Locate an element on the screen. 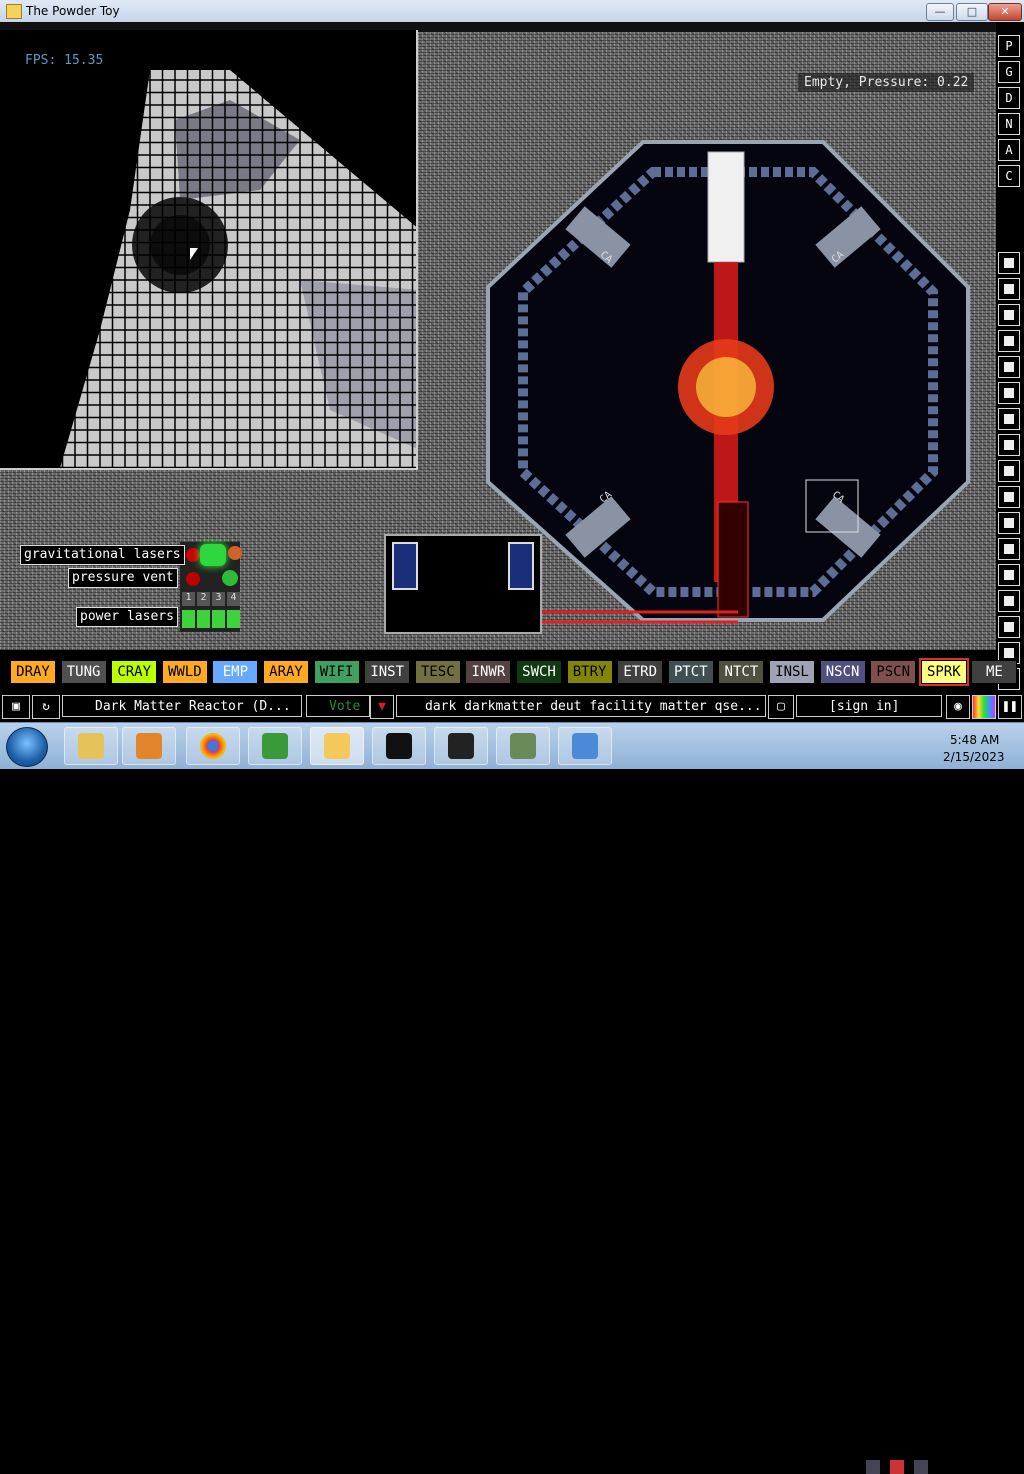  zoom-window is located at coordinates (209, 250).